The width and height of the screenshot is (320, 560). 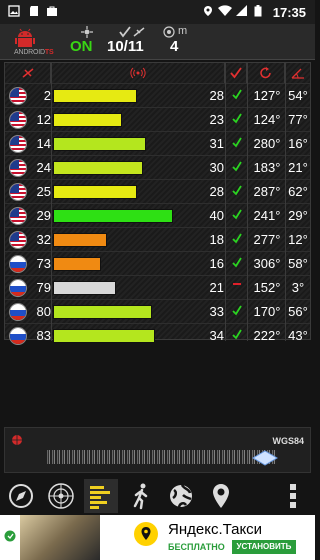 I want to click on satellite-elevation: 56°, so click(x=298, y=311).